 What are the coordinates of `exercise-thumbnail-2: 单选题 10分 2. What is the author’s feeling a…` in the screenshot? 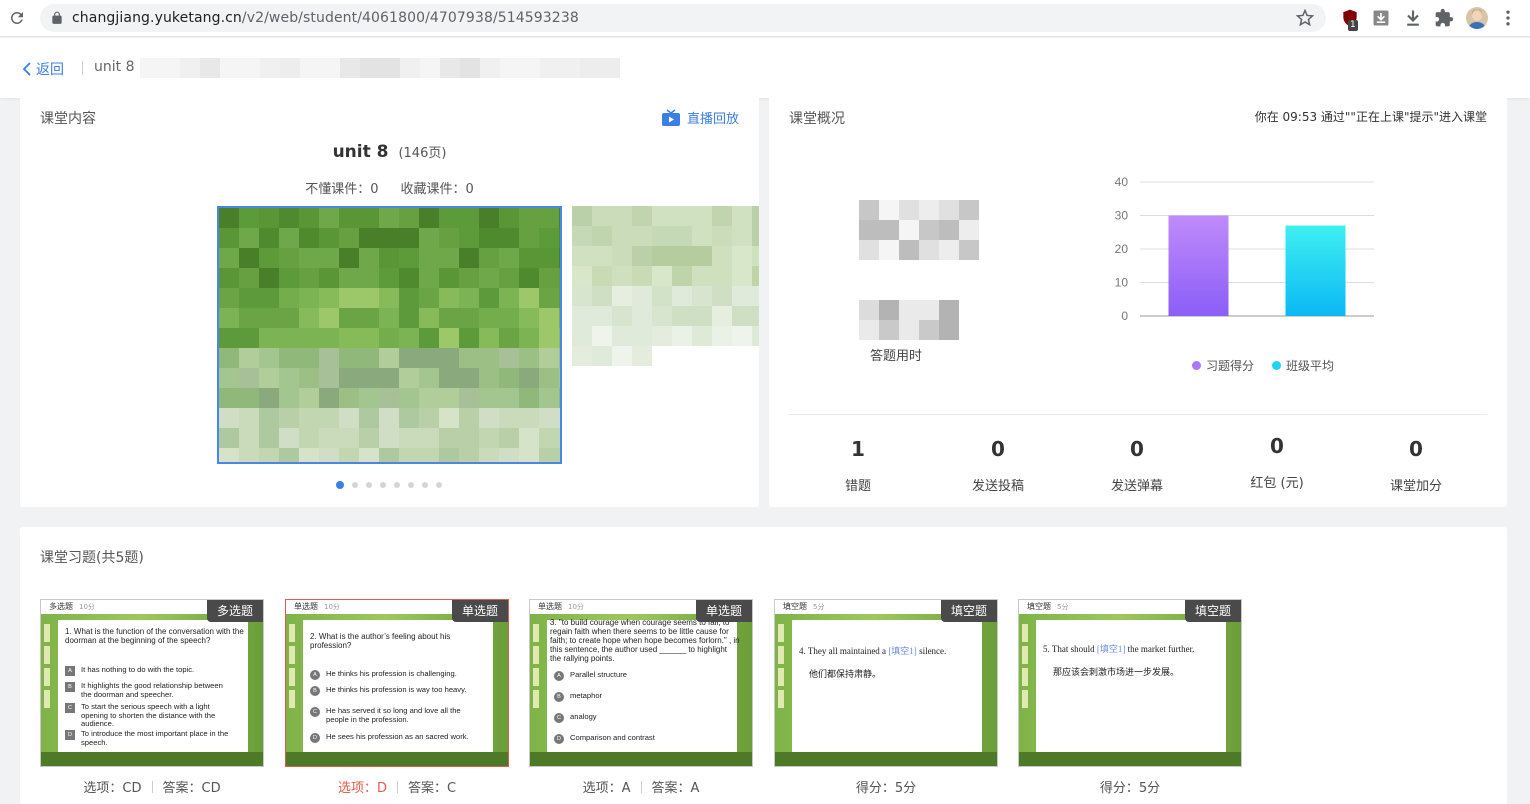 It's located at (397, 683).